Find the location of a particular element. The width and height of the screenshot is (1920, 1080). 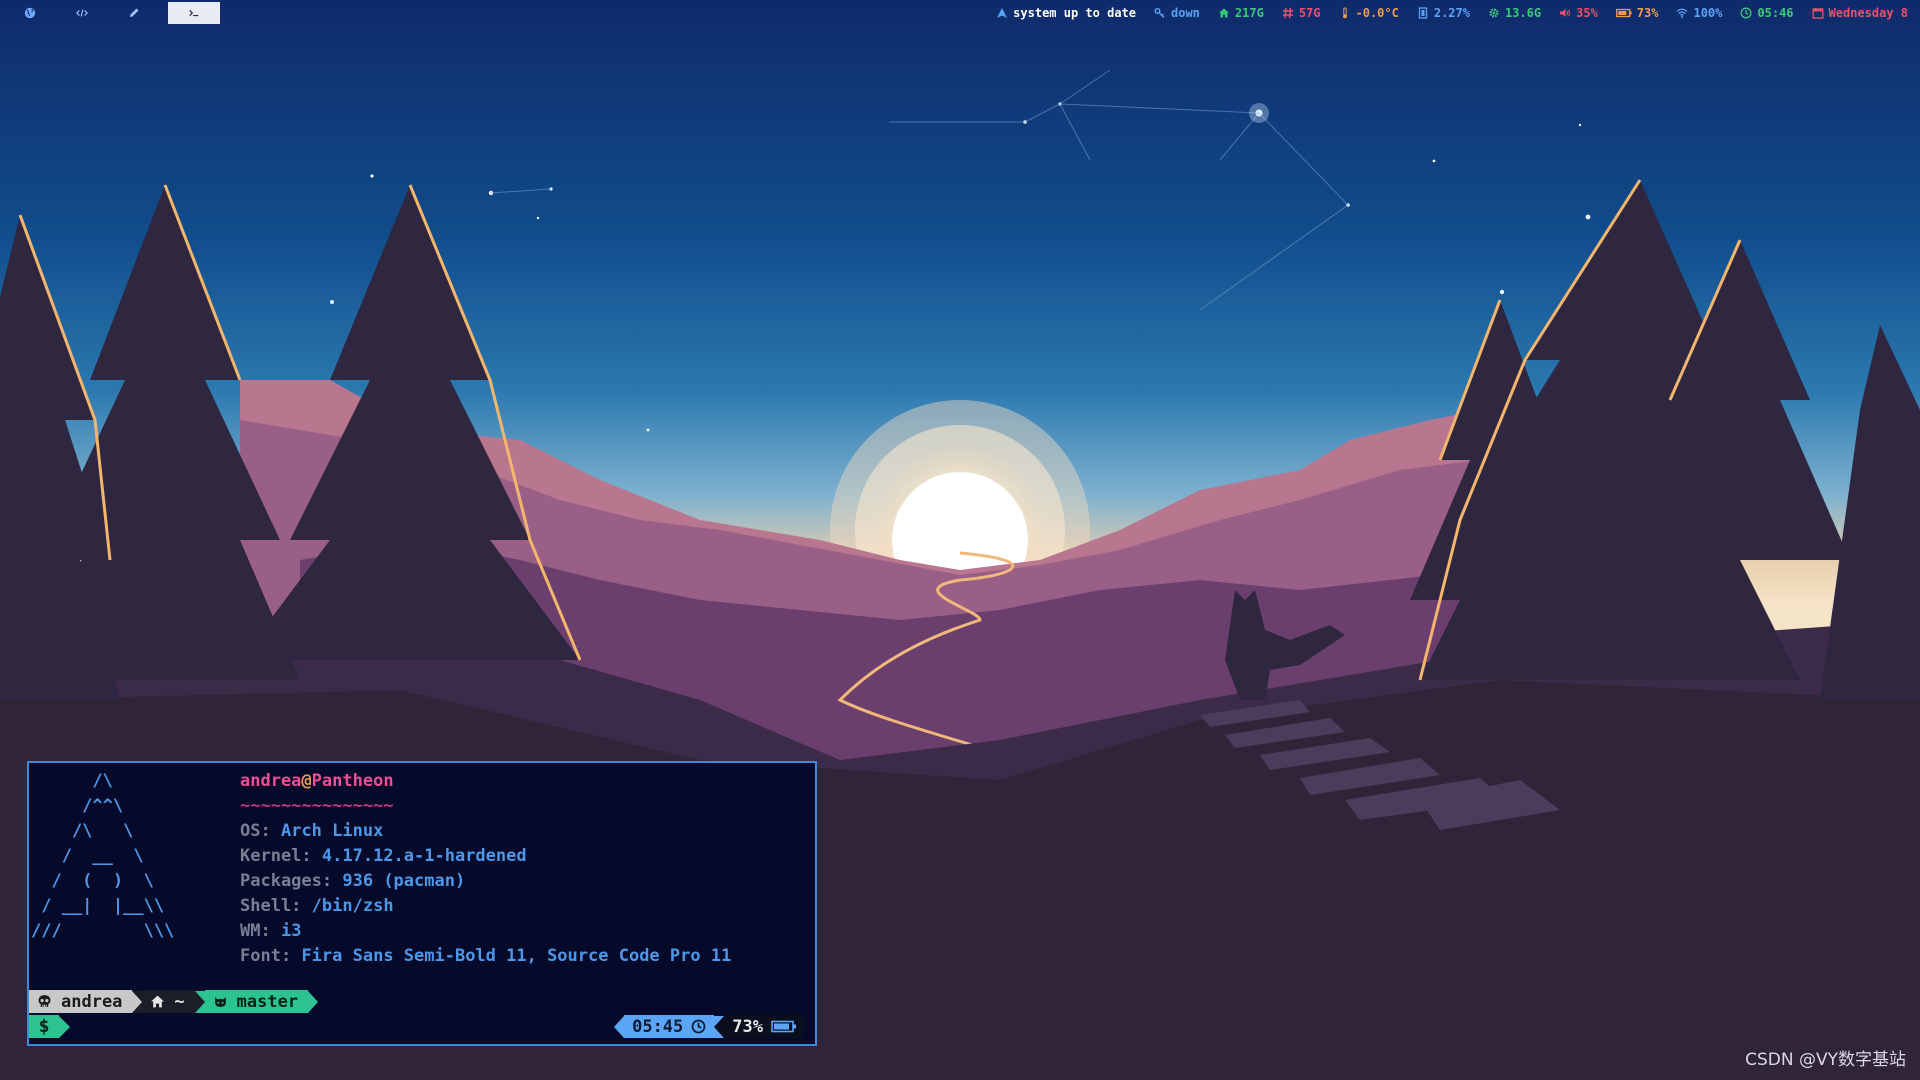

battery-text: 73% is located at coordinates (1647, 13).